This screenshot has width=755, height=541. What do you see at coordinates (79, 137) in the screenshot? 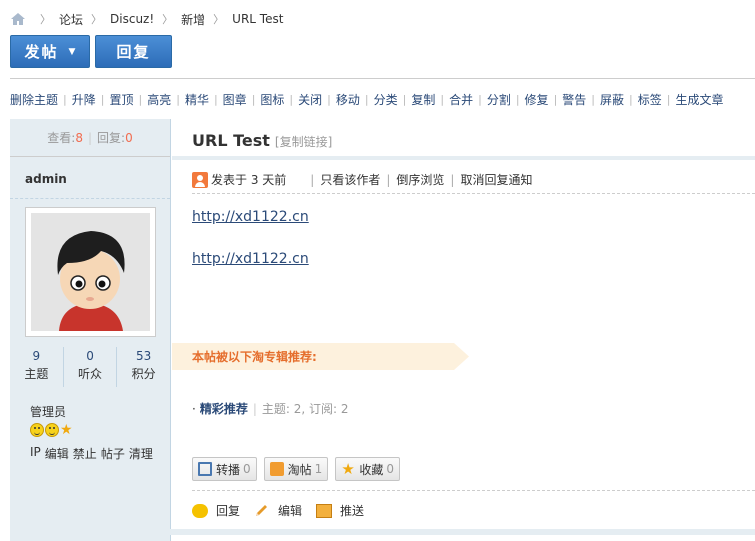
I see `views-count: 8` at bounding box center [79, 137].